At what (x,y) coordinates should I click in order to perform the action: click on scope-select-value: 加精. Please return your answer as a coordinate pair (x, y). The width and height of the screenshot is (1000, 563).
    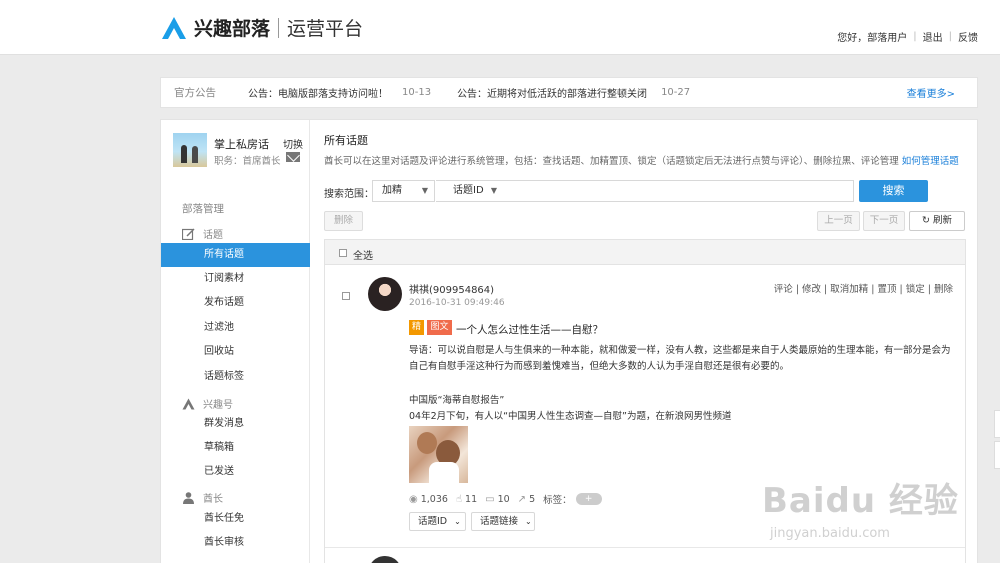
    Looking at the image, I should click on (392, 190).